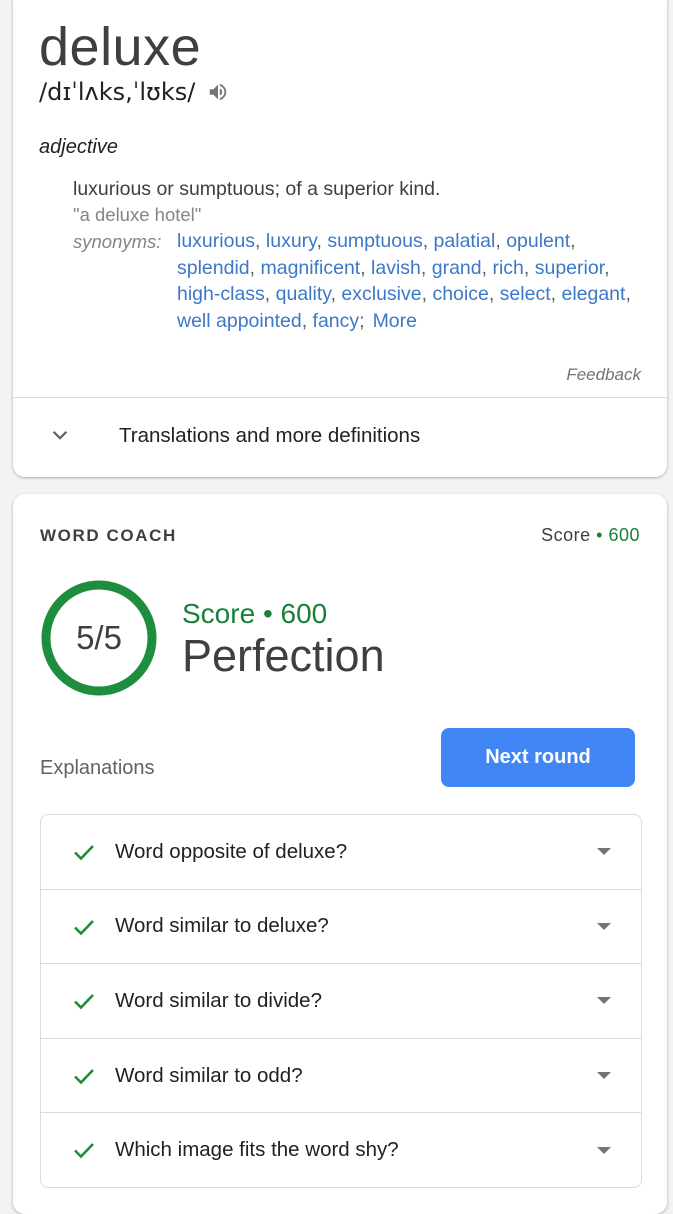  Describe the element at coordinates (117, 241) in the screenshot. I see `synonyms-label: synonyms:` at that location.